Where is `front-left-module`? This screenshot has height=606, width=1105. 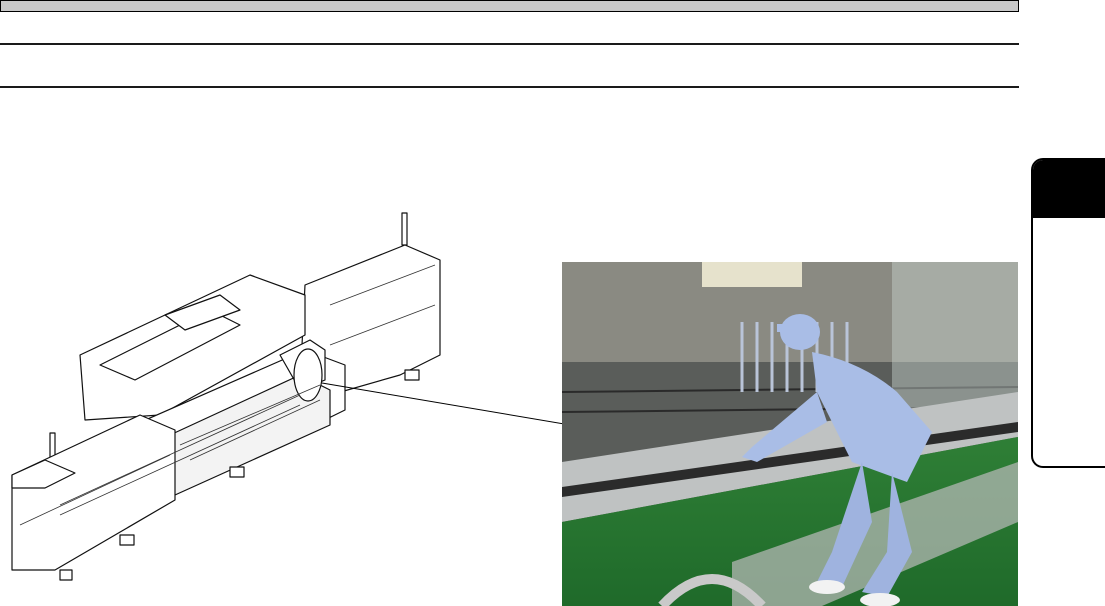
front-left-module is located at coordinates (93, 492).